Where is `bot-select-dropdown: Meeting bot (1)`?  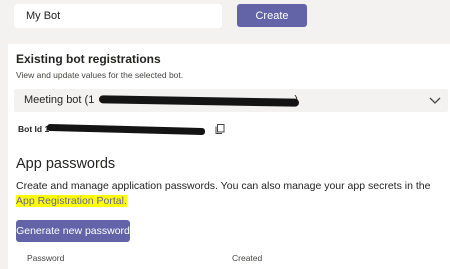 bot-select-dropdown: Meeting bot (1) is located at coordinates (231, 100).